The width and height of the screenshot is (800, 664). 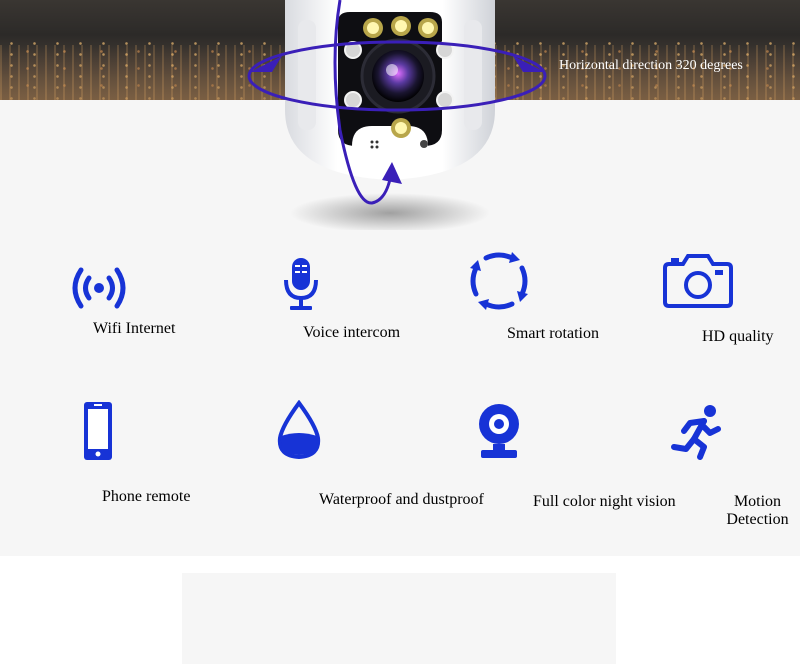 I want to click on camera-mic-plate, so click(x=390, y=141).